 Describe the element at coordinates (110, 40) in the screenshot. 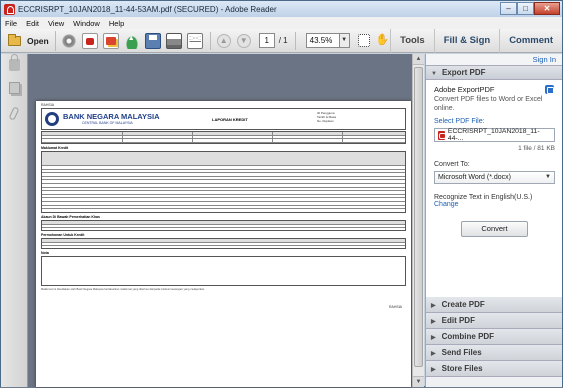

I see `combine-pdf-icon` at that location.